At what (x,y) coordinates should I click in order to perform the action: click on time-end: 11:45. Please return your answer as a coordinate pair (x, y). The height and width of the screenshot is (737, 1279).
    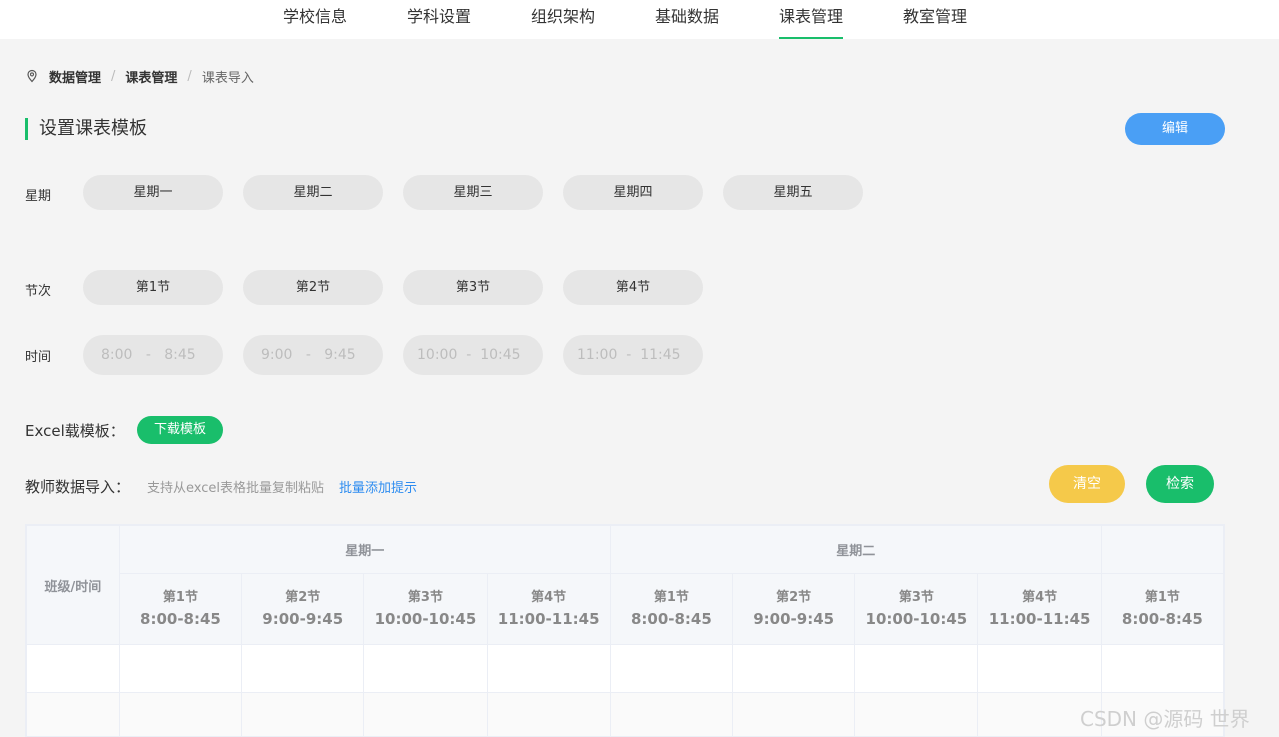
    Looking at the image, I should click on (660, 355).